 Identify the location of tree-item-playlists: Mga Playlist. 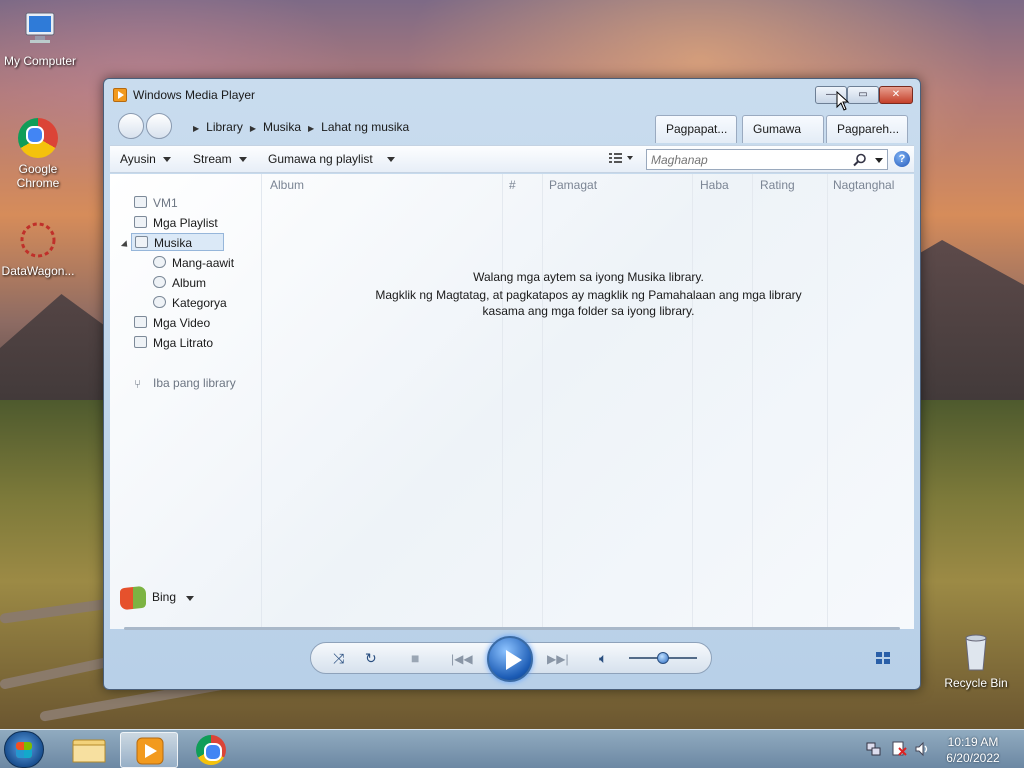
(176, 223).